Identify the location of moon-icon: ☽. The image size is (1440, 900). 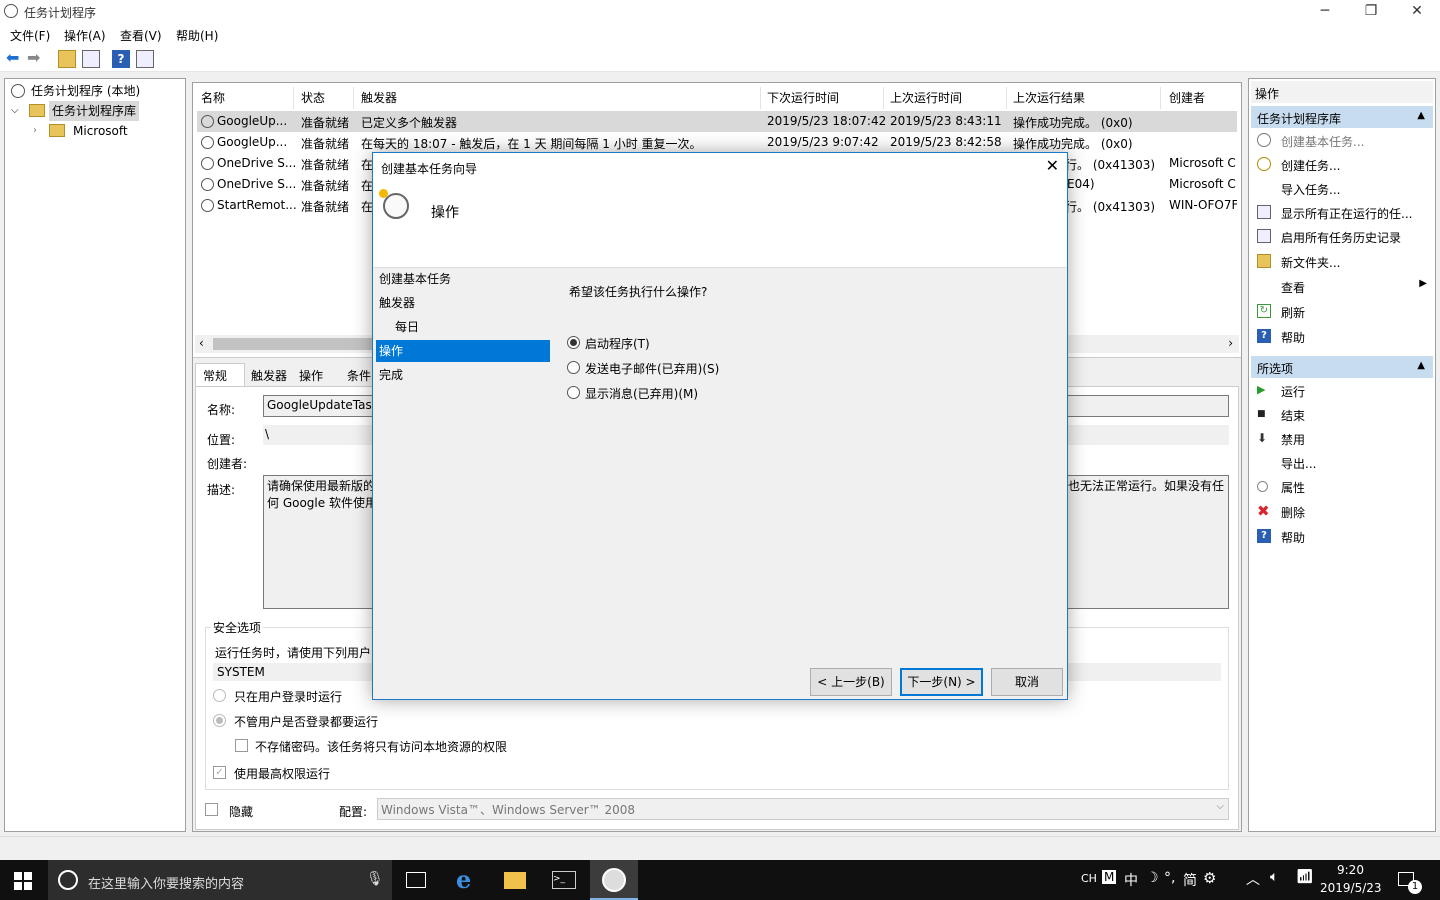
(1152, 878).